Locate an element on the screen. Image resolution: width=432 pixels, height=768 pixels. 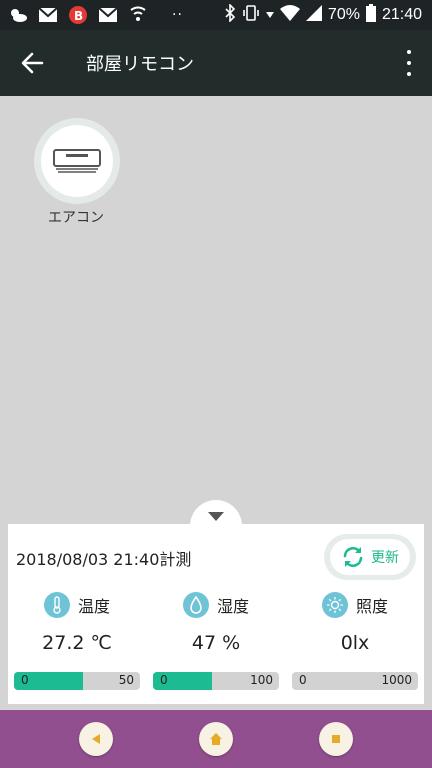
status-bar: B ·· 70% 21:40 is located at coordinates (216, 15).